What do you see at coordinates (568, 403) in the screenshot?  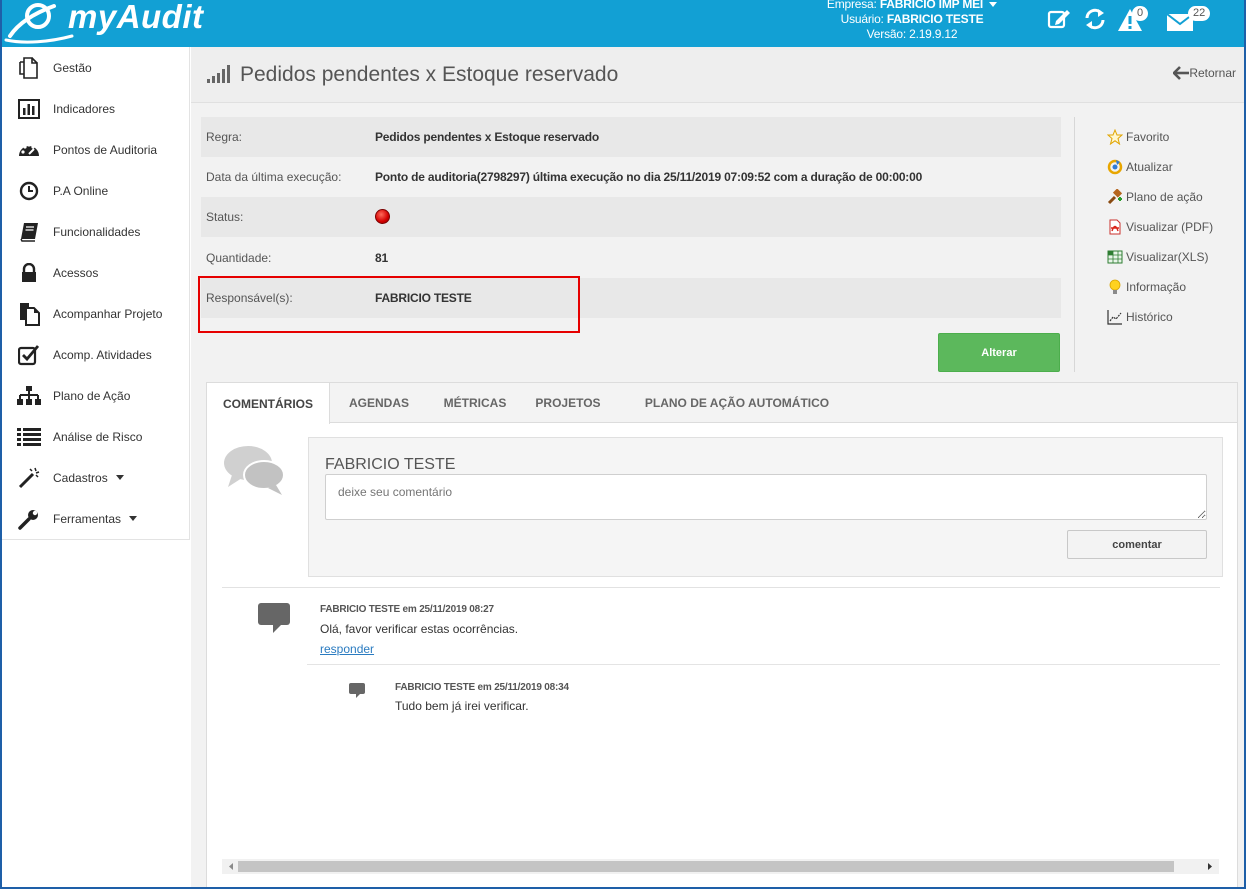 I see `tab-projetos: PROJETOS` at bounding box center [568, 403].